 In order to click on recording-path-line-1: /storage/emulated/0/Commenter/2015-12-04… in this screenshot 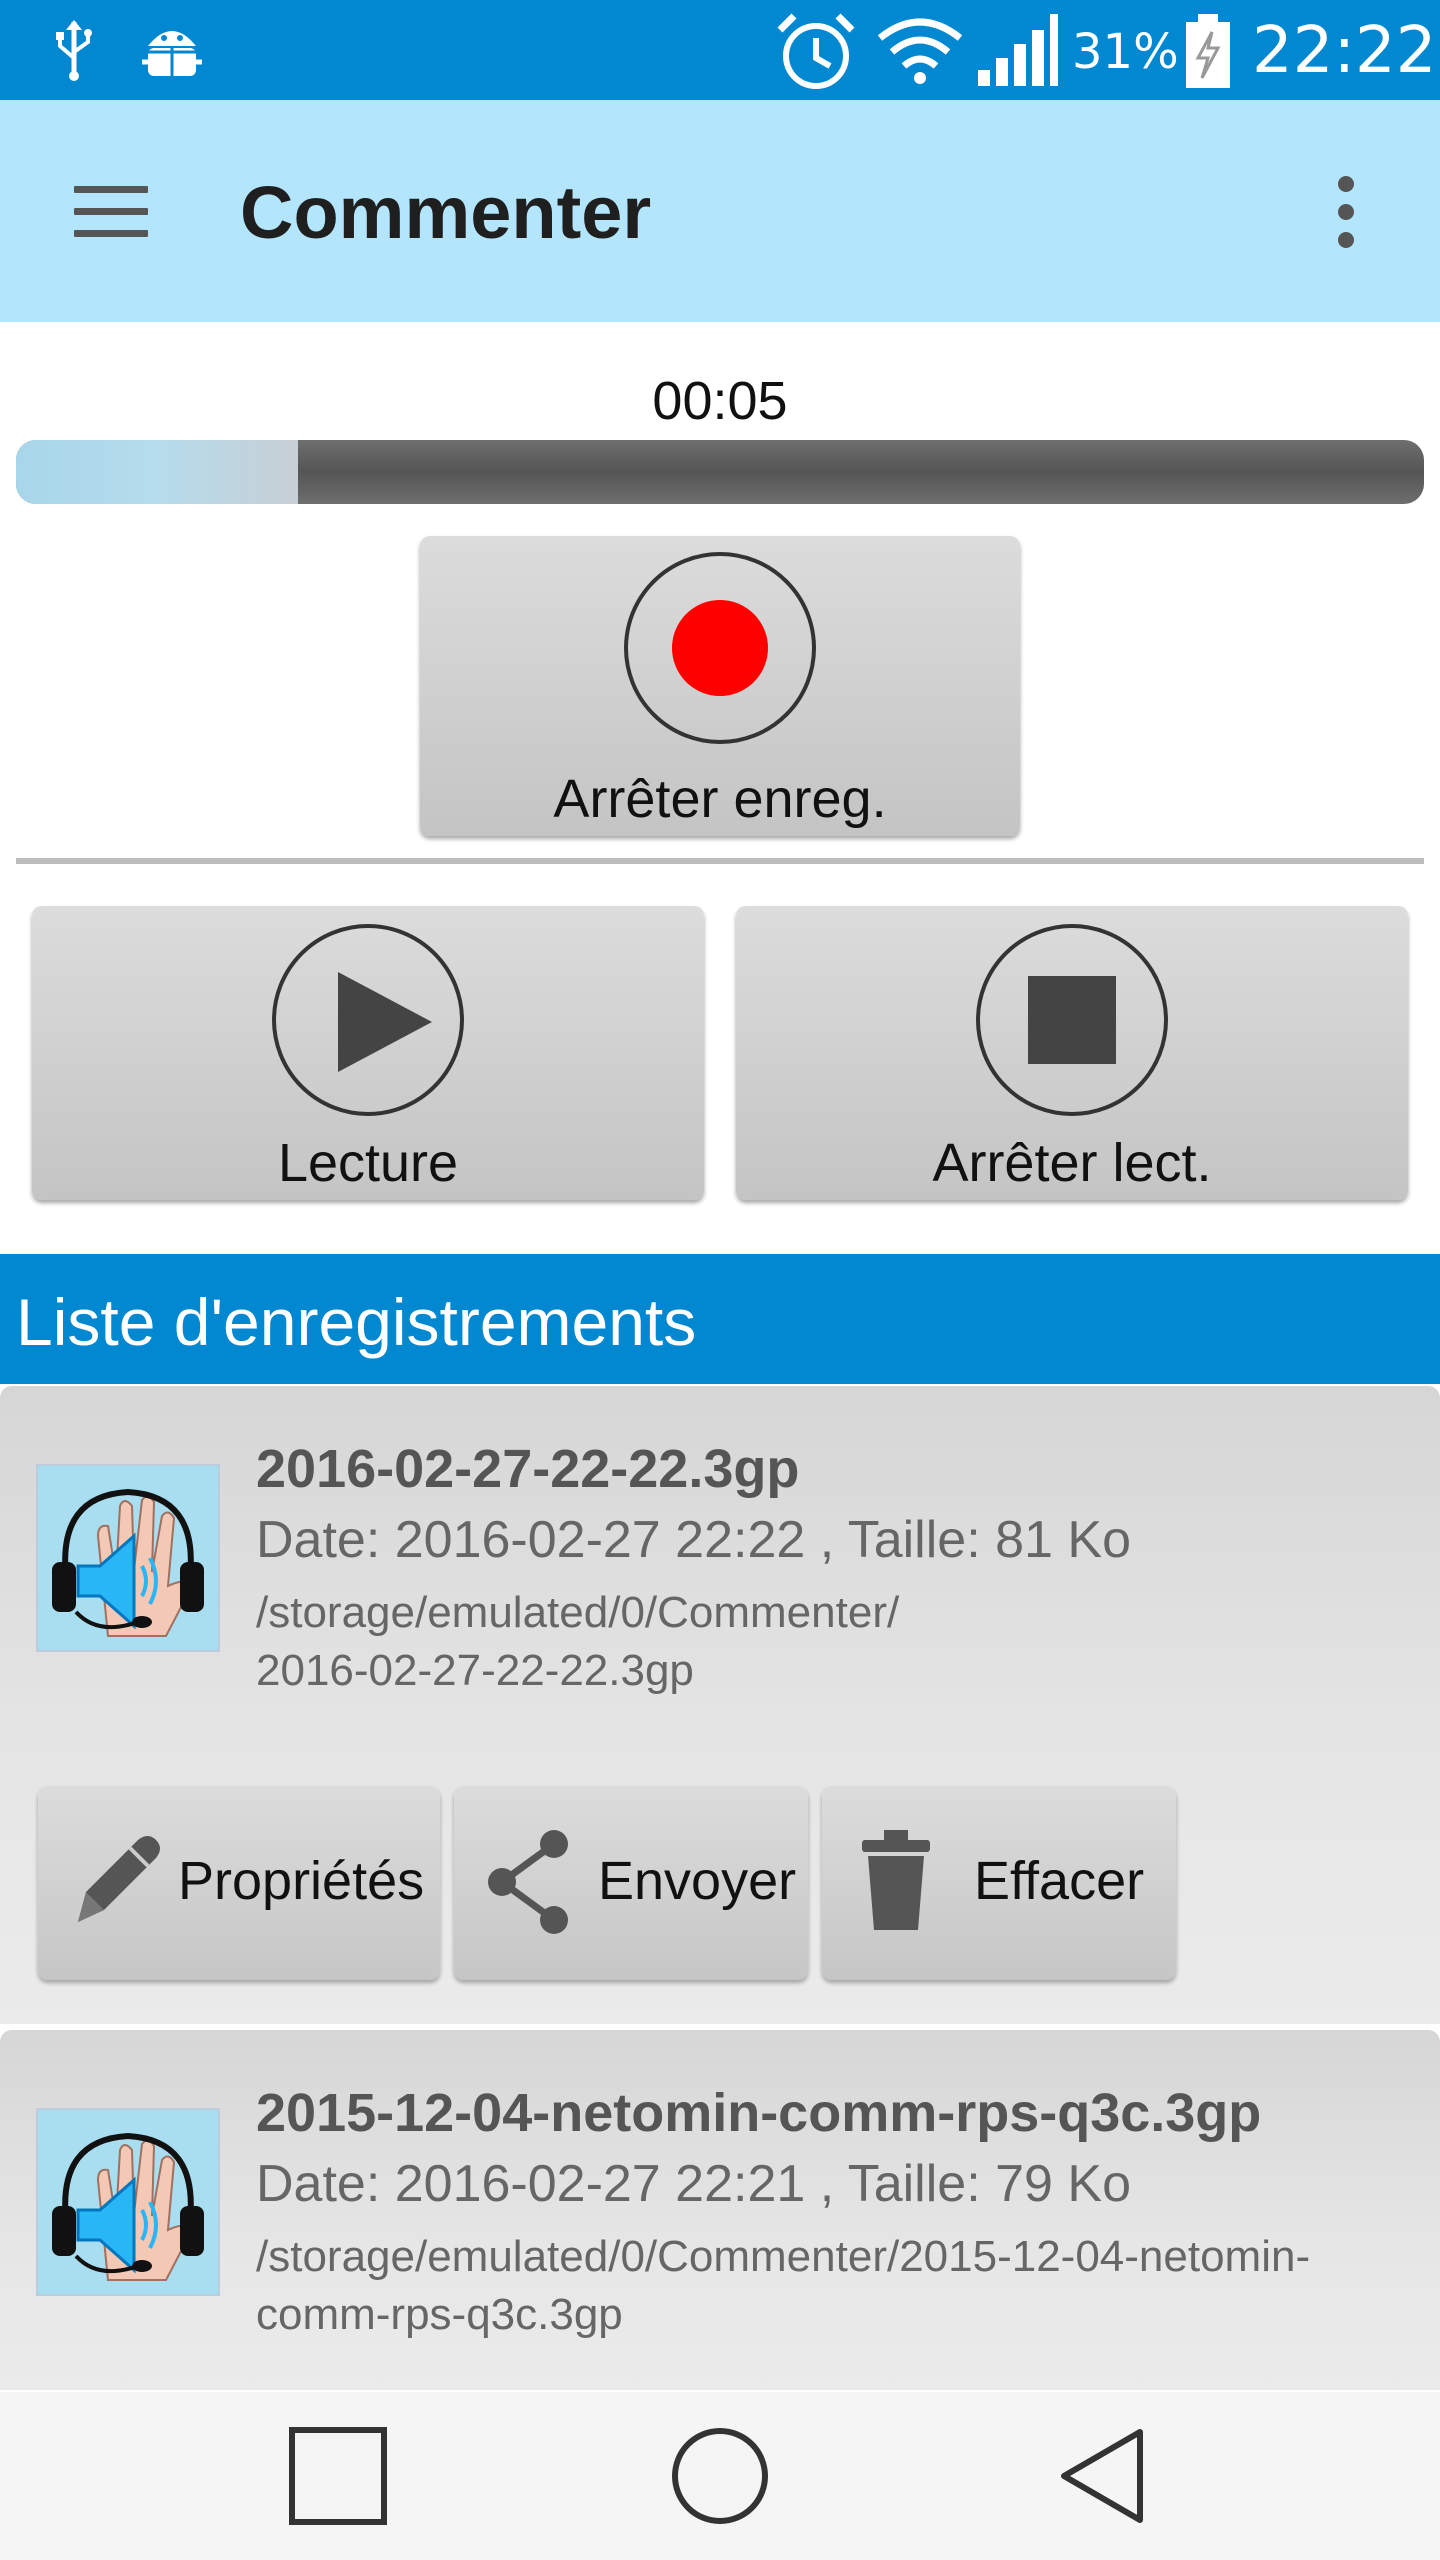, I will do `click(783, 2256)`.